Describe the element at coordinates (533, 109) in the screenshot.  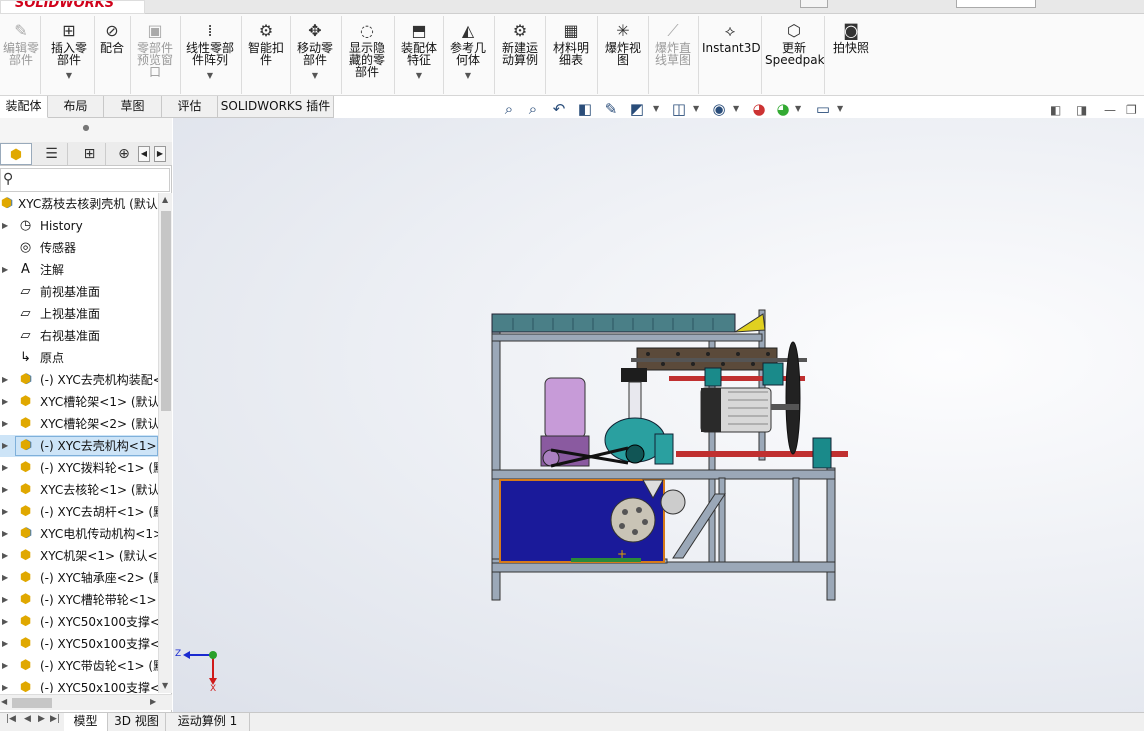
I see `zoom-area-icon: ⌕` at that location.